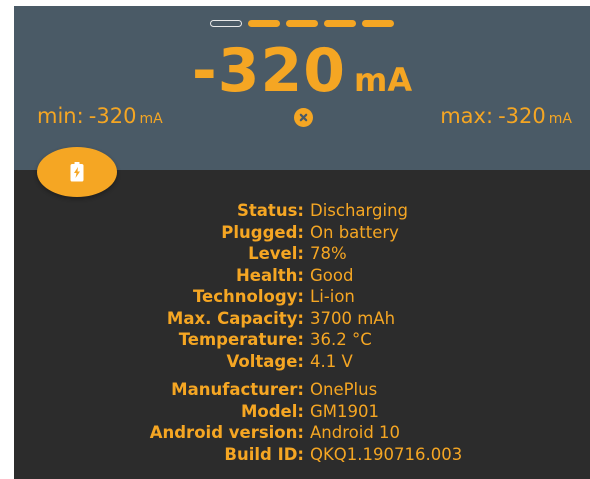 This screenshot has width=590, height=479. Describe the element at coordinates (60, 116) in the screenshot. I see `min-label: min:` at that location.